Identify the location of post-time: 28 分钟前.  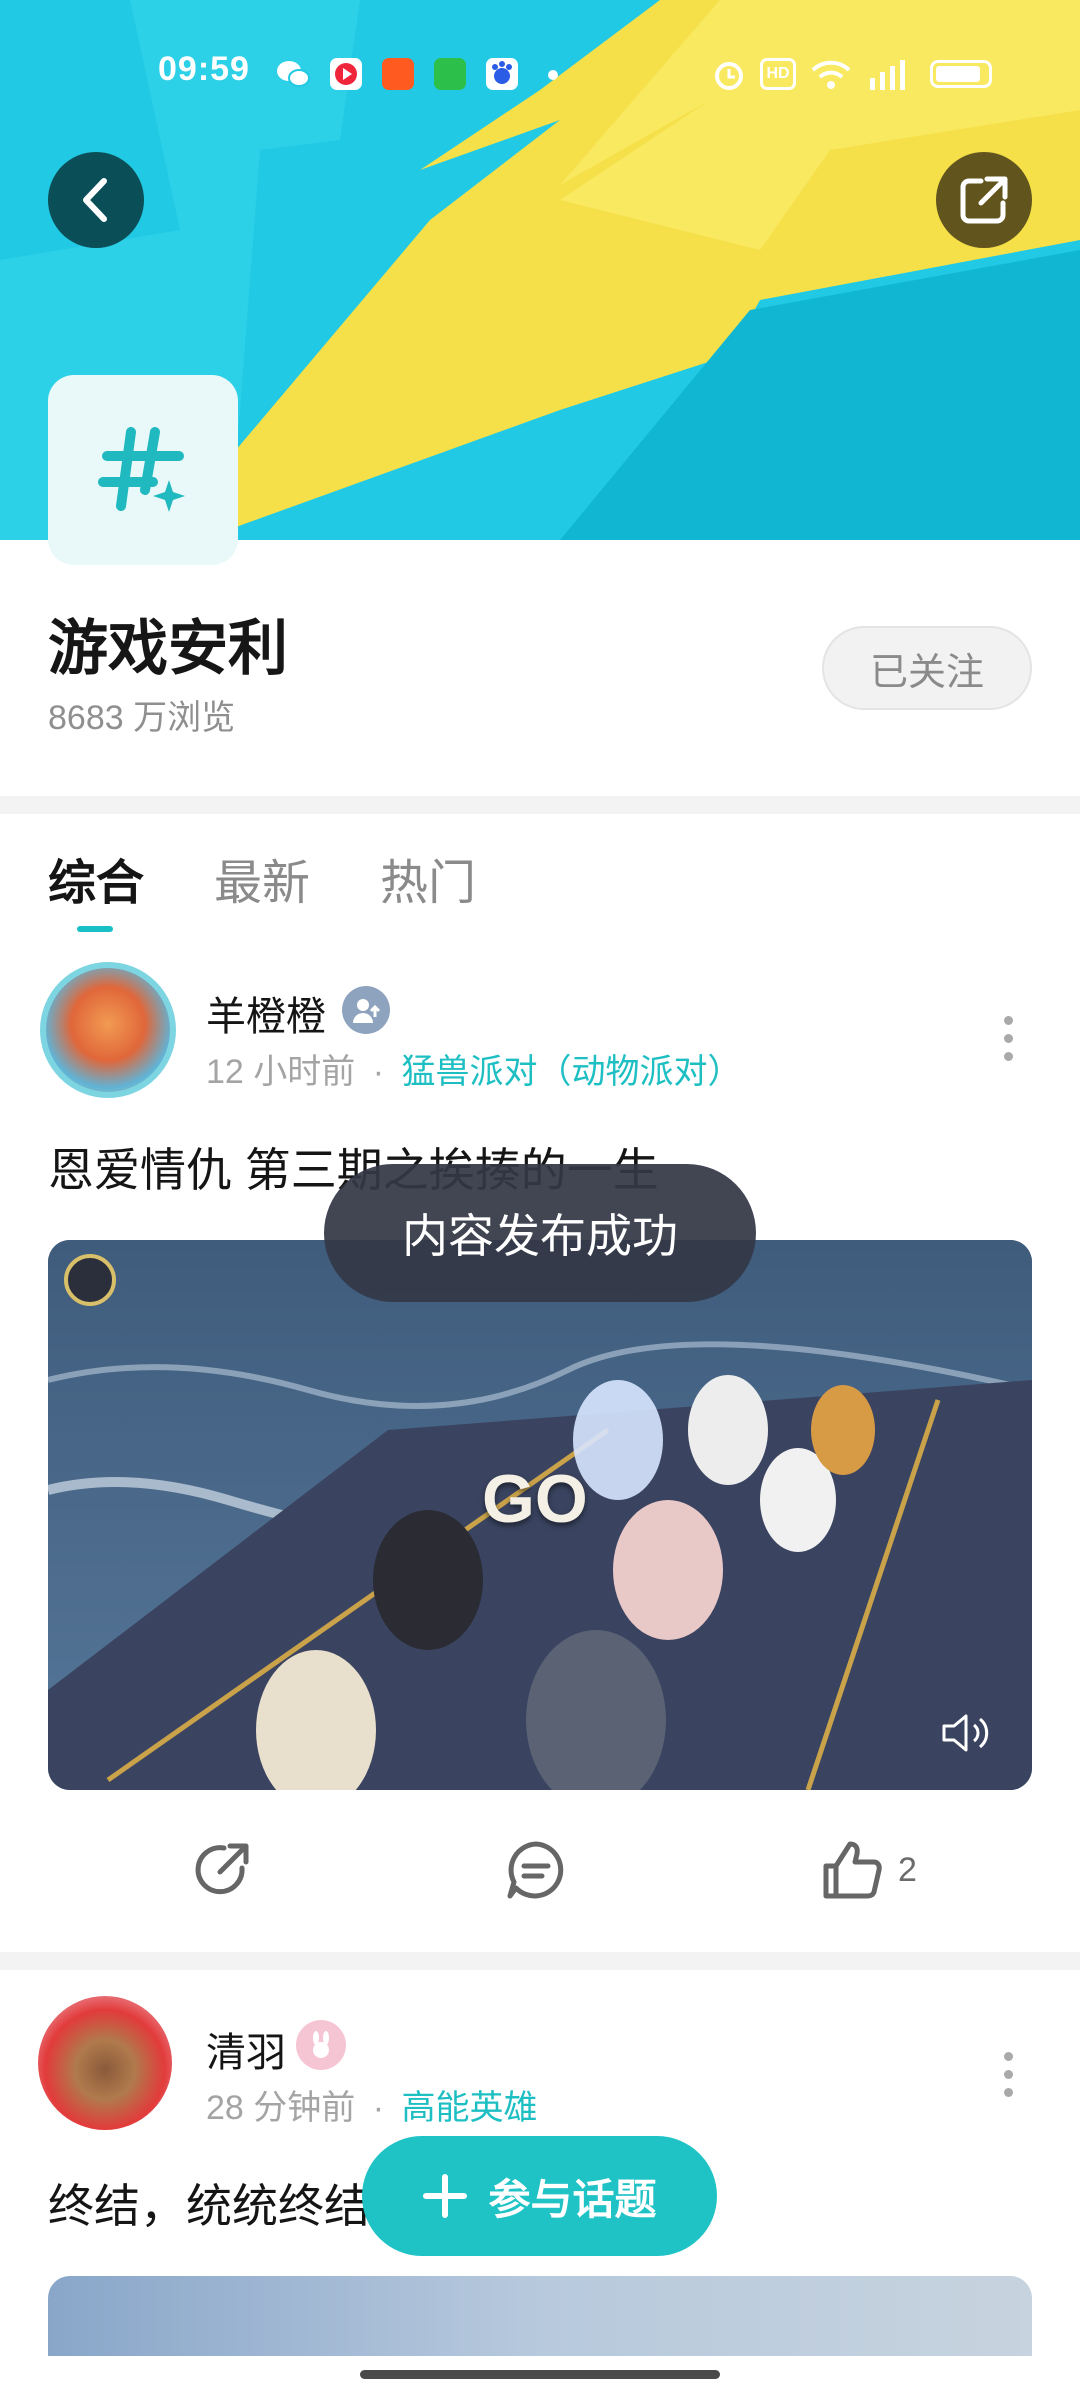
(281, 2108).